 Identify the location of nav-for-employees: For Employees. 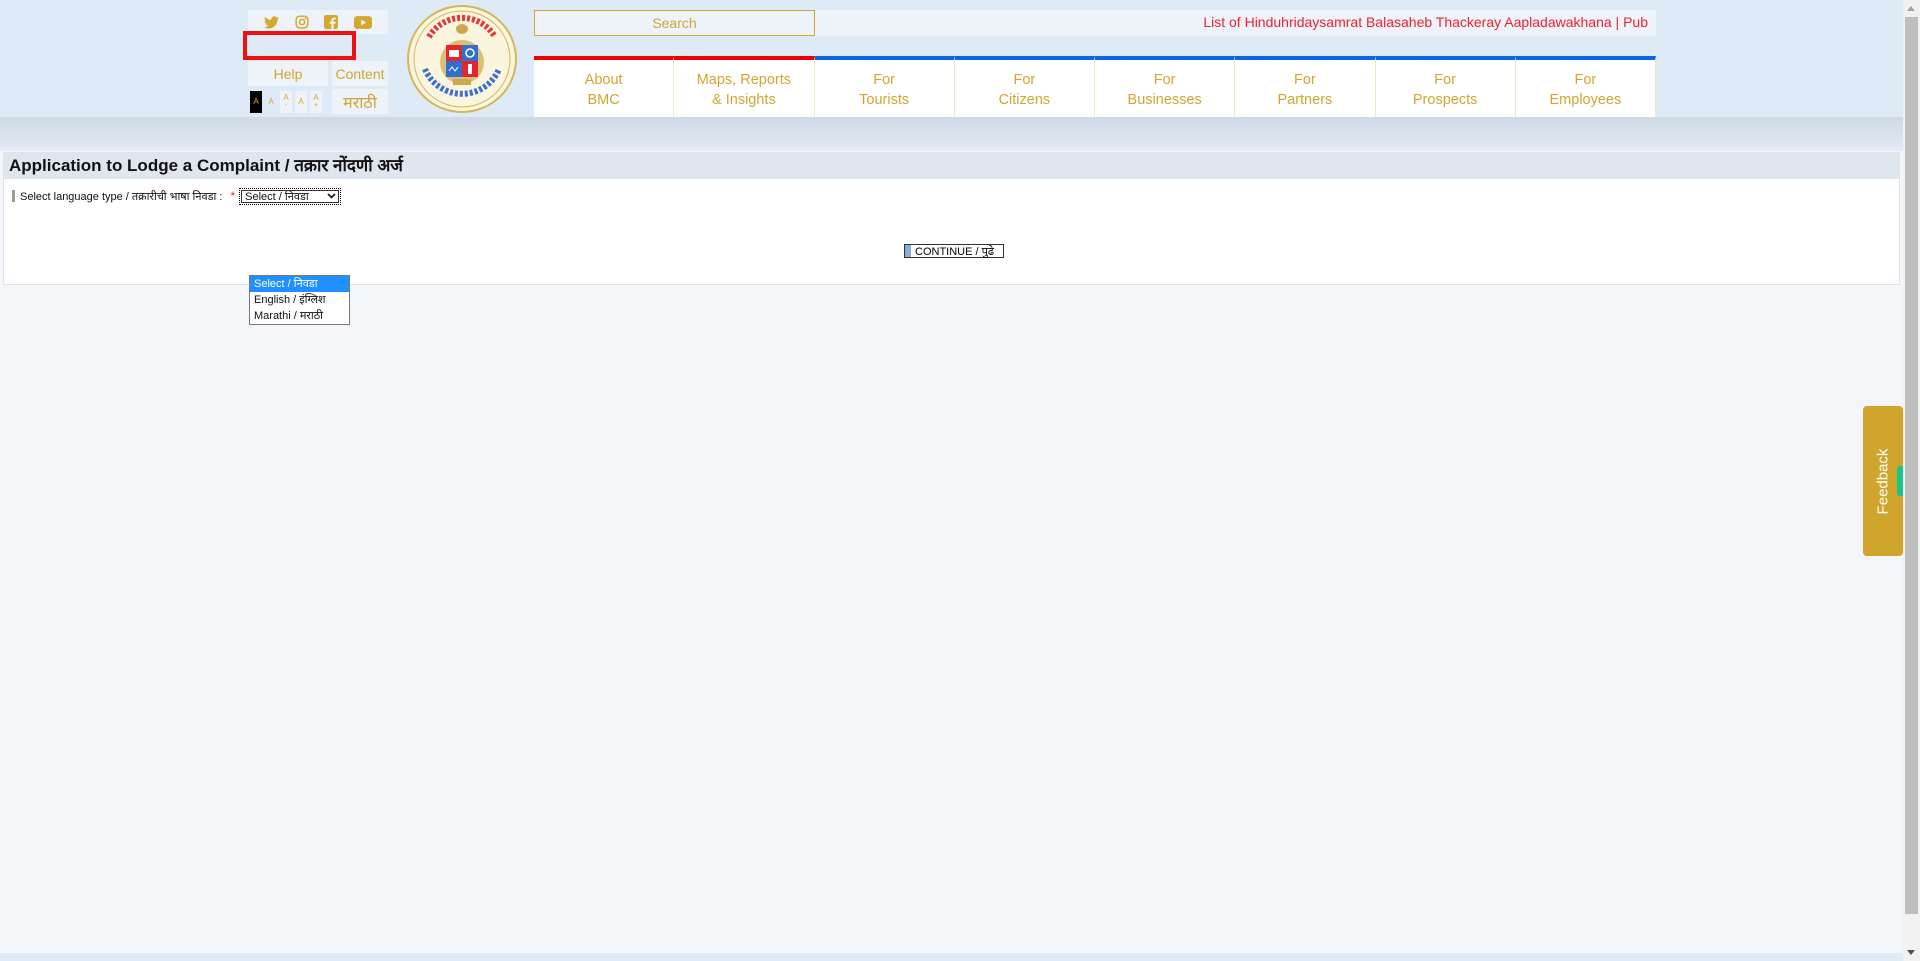
(1585, 86).